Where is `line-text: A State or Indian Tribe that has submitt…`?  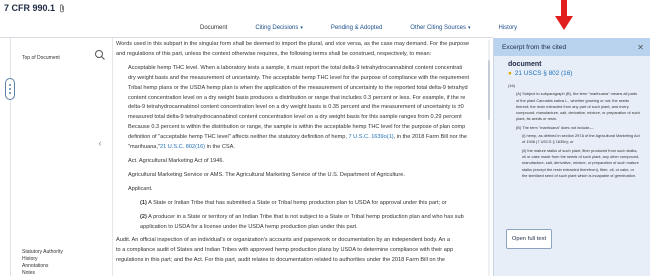 line-text: A State or Indian Tribe that has submitt… is located at coordinates (297, 202).